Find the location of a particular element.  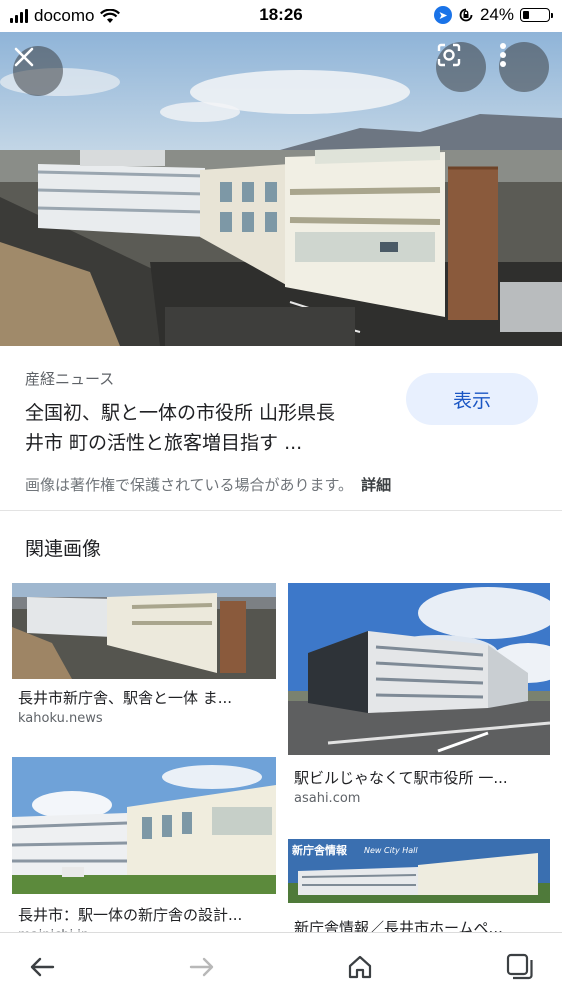

close-icon is located at coordinates (24, 57).